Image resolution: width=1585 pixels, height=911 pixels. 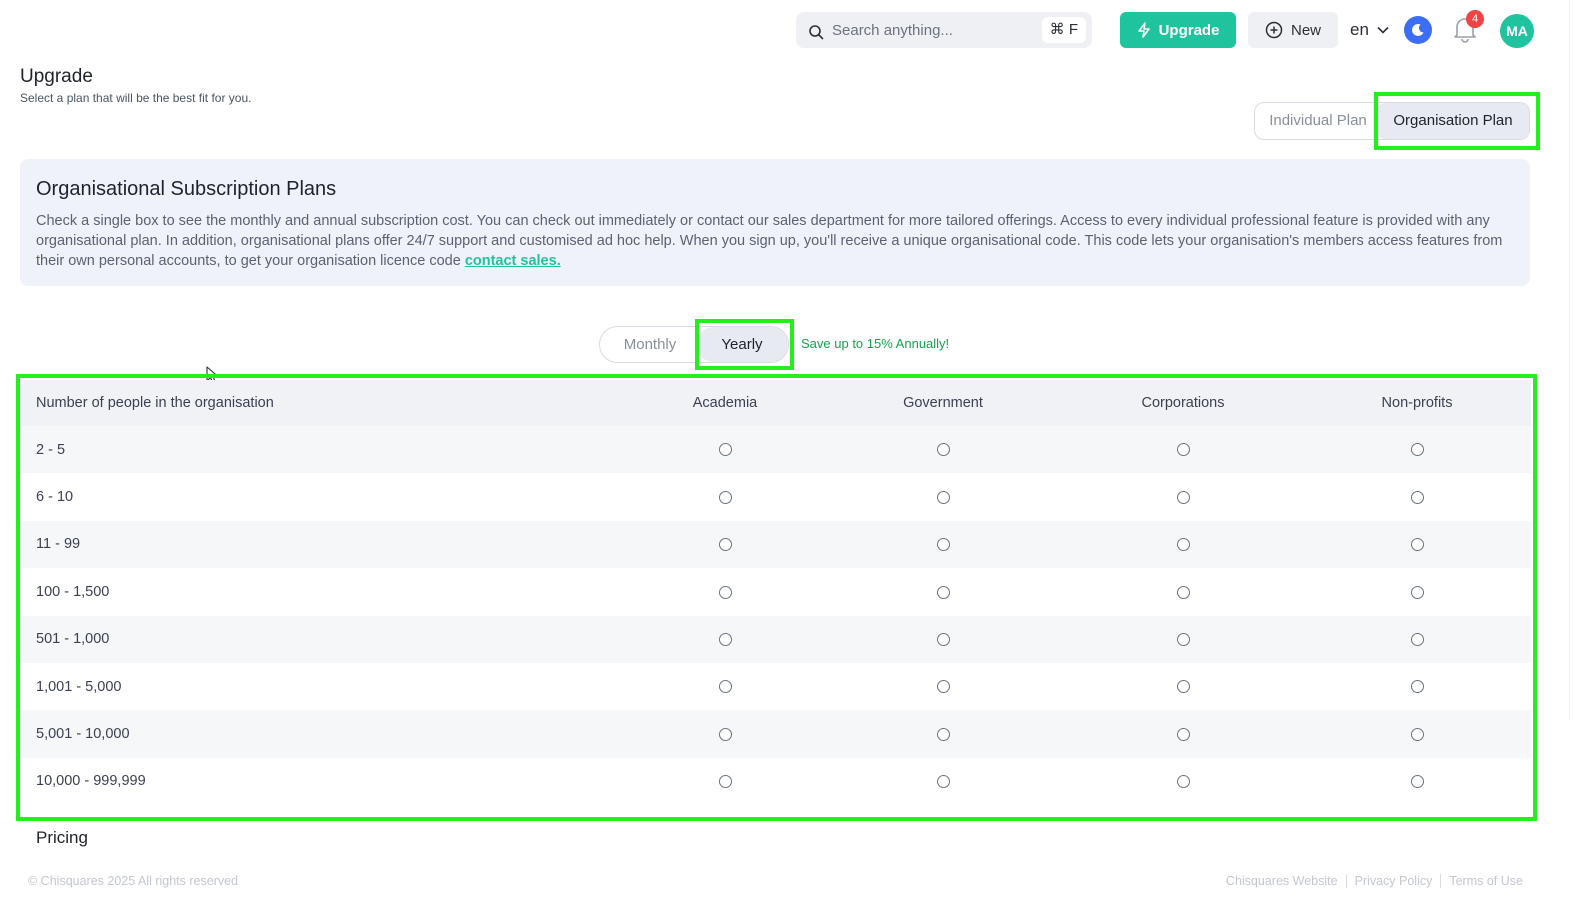 What do you see at coordinates (62, 837) in the screenshot?
I see `pricing-heading: Pricing` at bounding box center [62, 837].